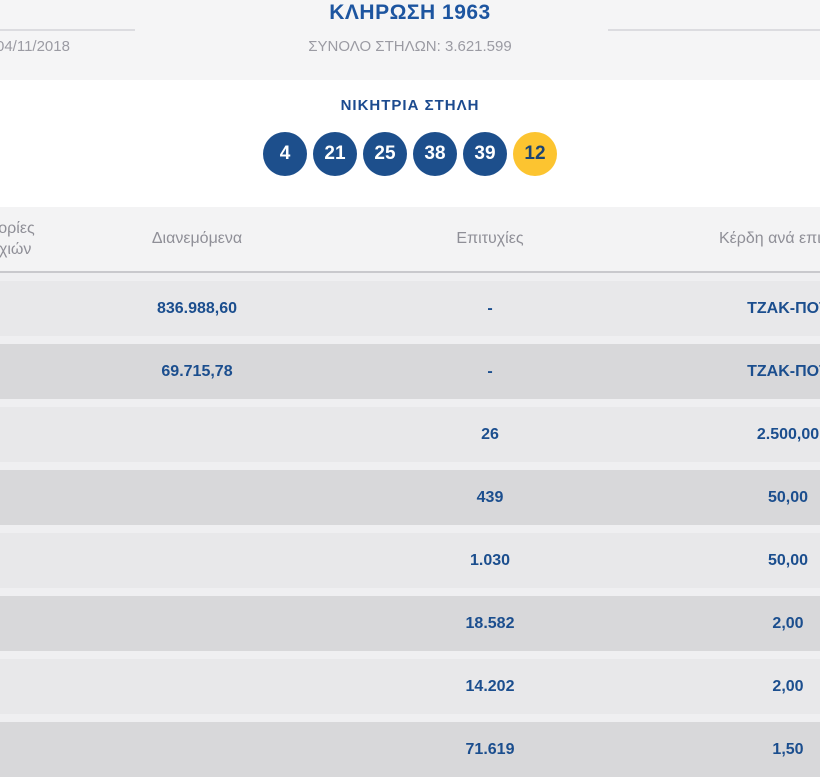 Image resolution: width=820 pixels, height=780 pixels. Describe the element at coordinates (435, 154) in the screenshot. I see `winning-number-ball: 38` at that location.